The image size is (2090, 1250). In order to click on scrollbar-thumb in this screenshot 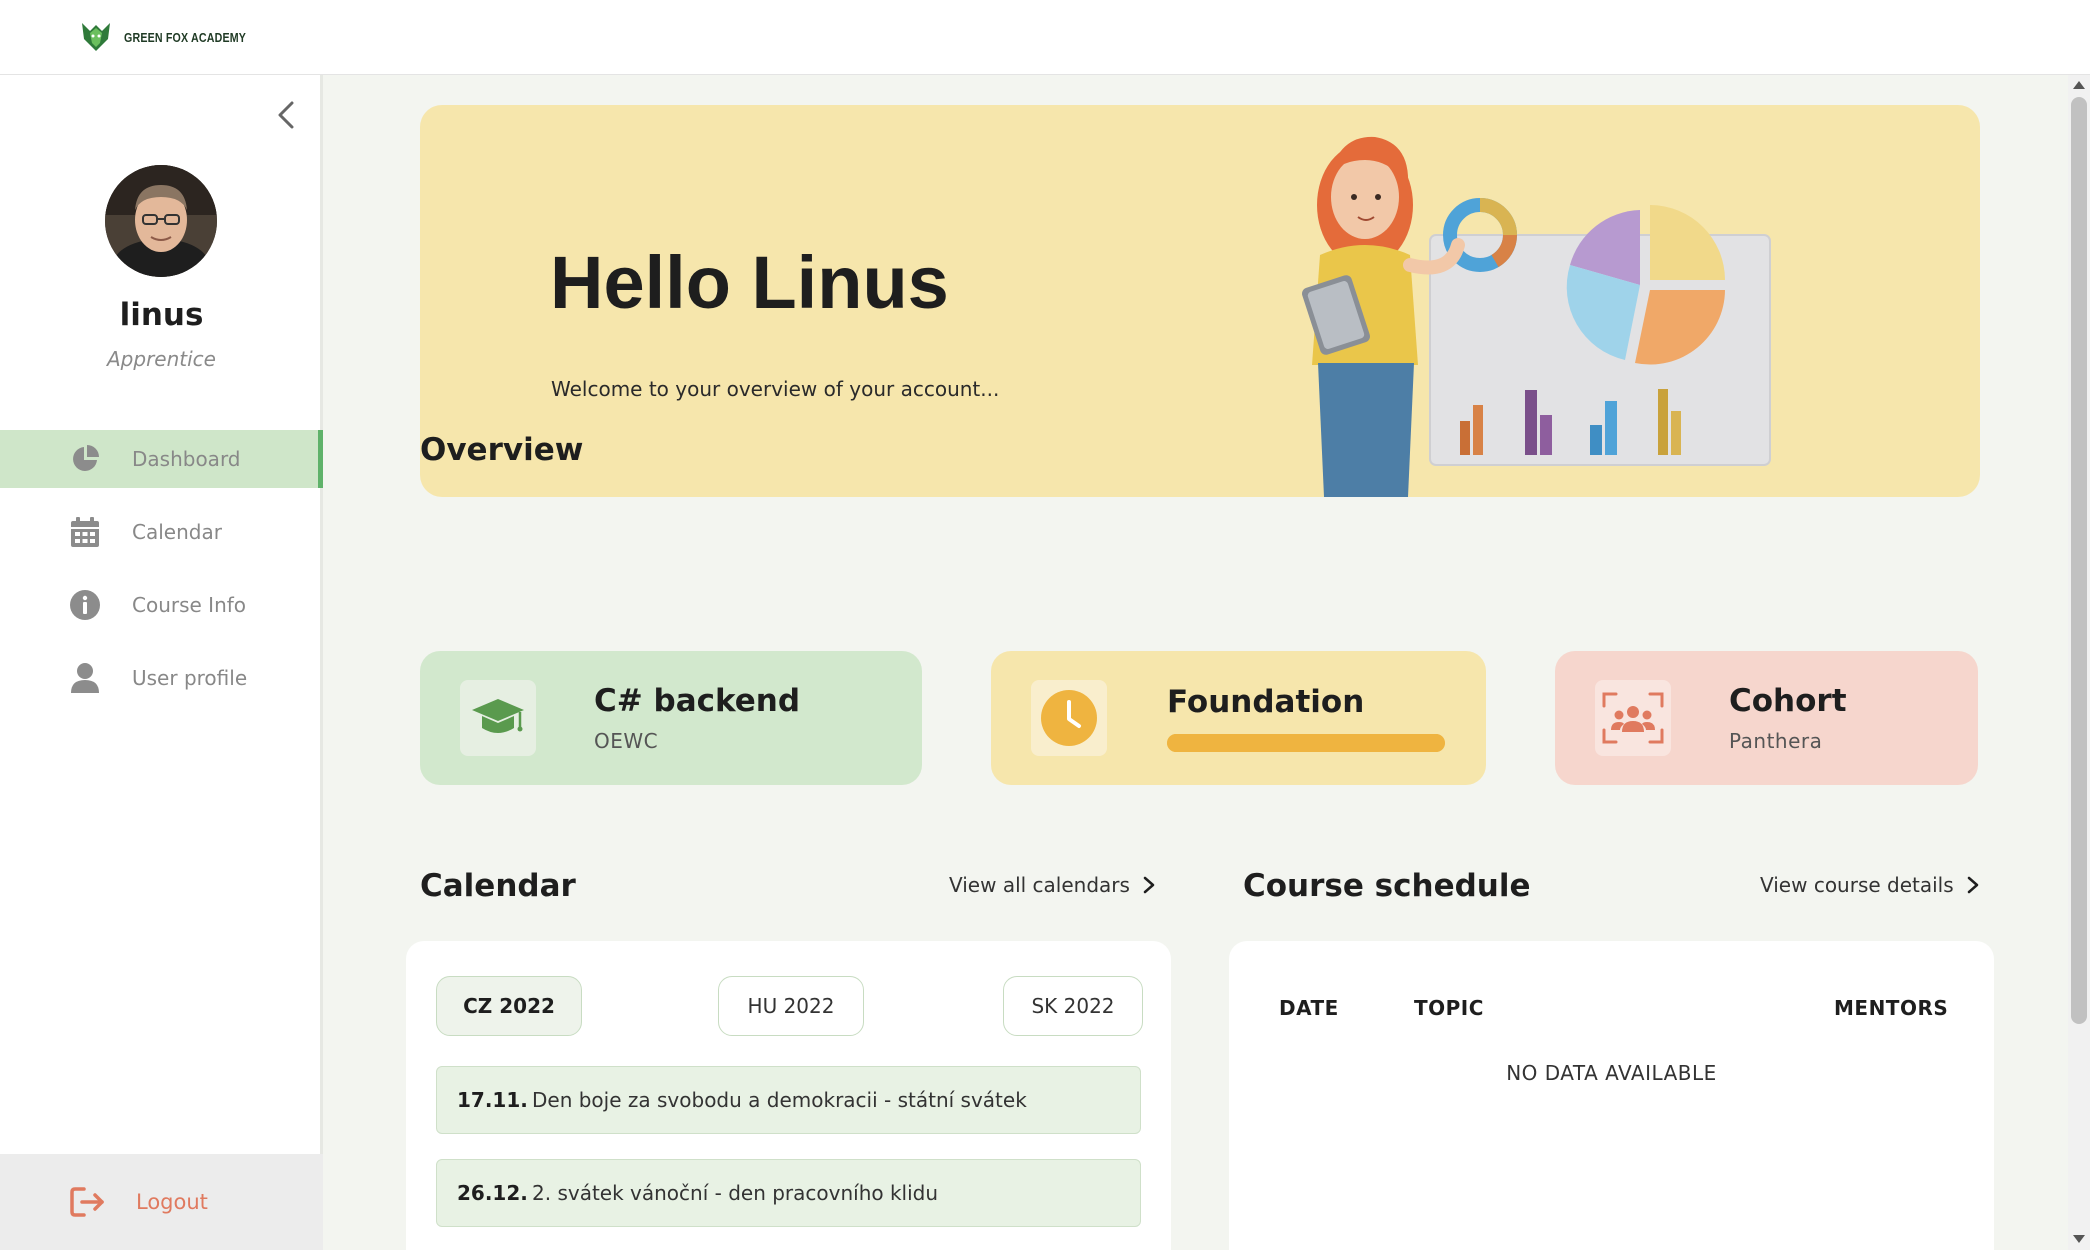, I will do `click(2079, 560)`.